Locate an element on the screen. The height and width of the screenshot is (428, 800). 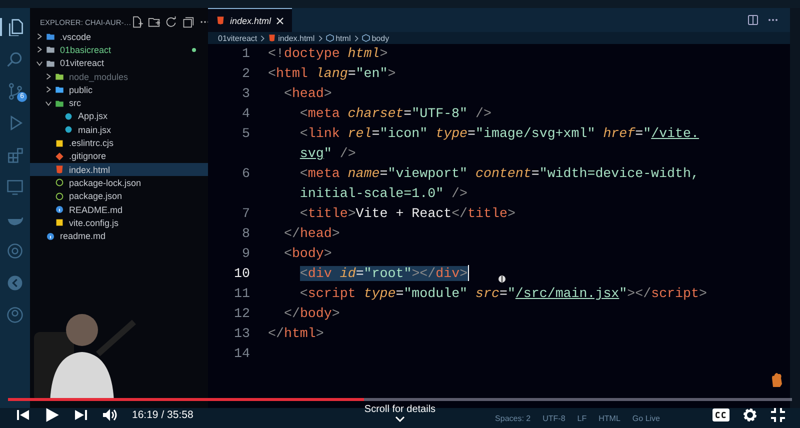
line-number: 11 is located at coordinates (242, 294).